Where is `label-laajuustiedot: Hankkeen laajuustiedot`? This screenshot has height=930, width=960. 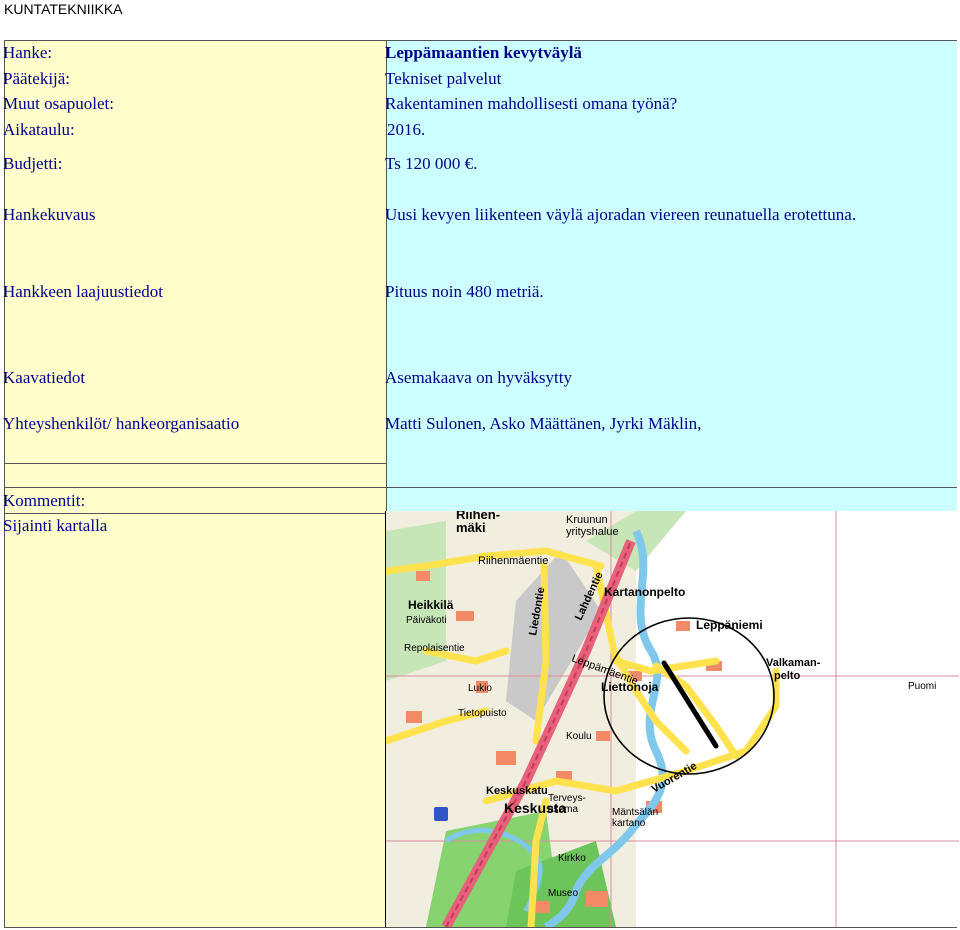
label-laajuustiedot: Hankkeen laajuustiedot is located at coordinates (83, 291).